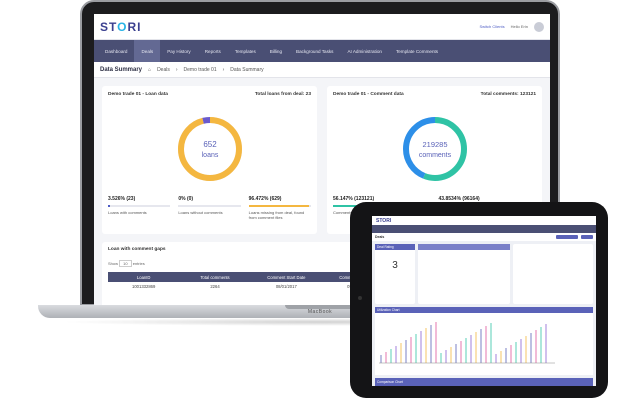  I want to click on table-header-cell: Comment Start Date, so click(286, 277).